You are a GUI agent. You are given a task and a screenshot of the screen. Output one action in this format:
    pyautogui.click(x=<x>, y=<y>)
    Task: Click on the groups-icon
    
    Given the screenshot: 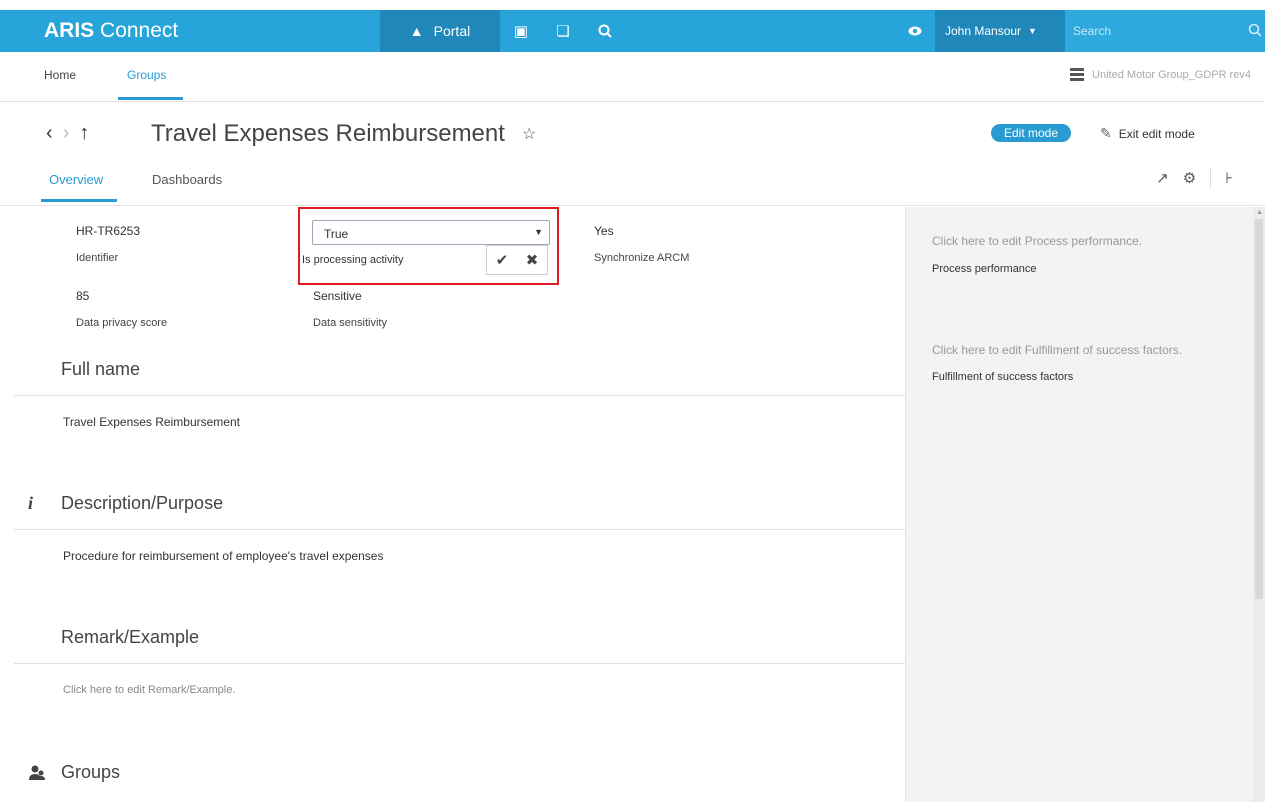 What is the action you would take?
    pyautogui.click(x=37, y=772)
    